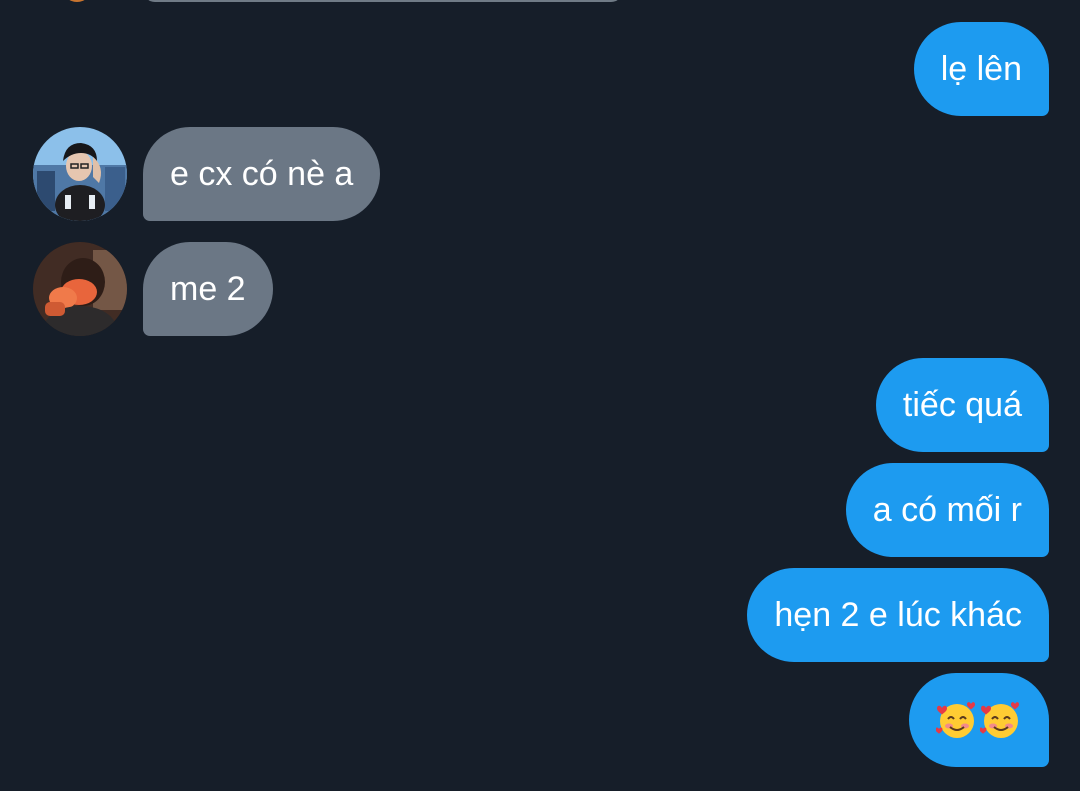  What do you see at coordinates (979, 720) in the screenshot?
I see `message-bubble-sent-emoji` at bounding box center [979, 720].